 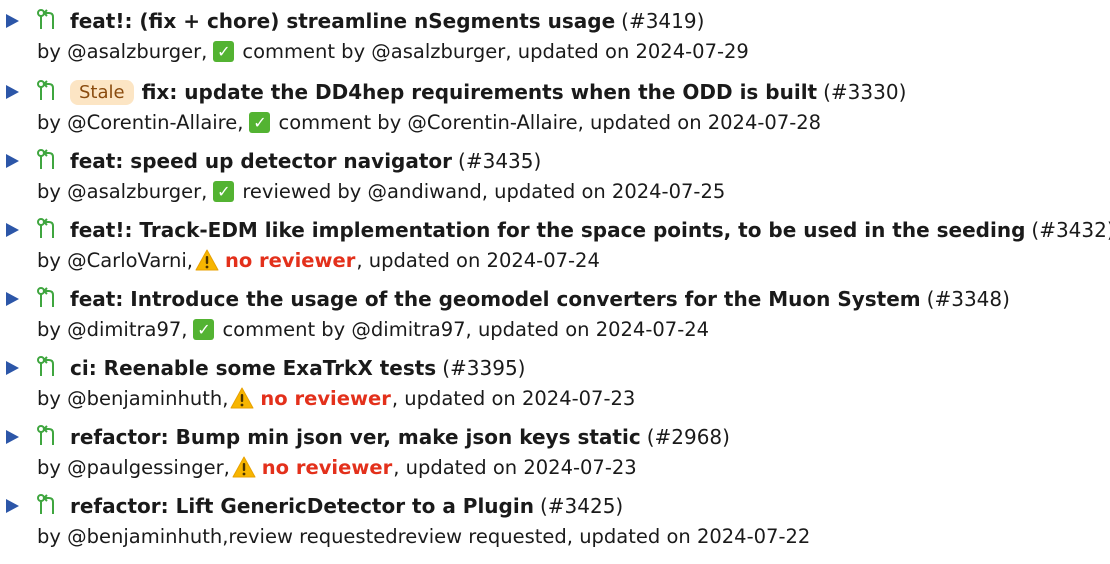 I want to click on pr-author: by @Corentin-Allaire,, so click(x=140, y=122).